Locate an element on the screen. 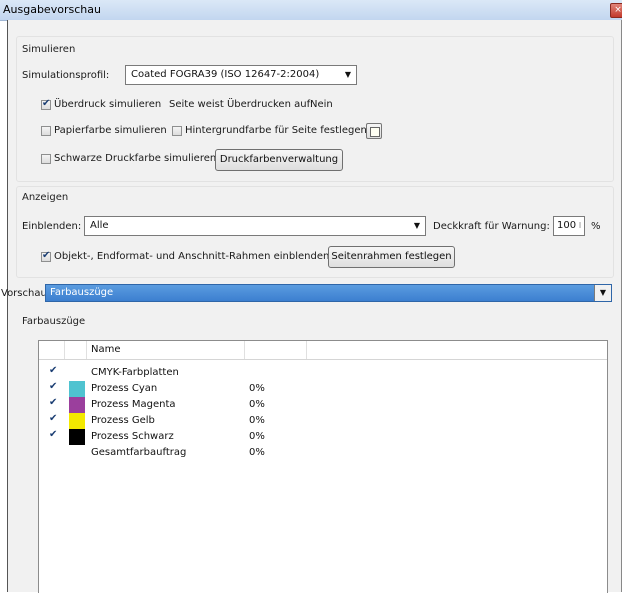 The width and height of the screenshot is (622, 593). bg-color-label: Hintergrundfarbe für Seite festlegen is located at coordinates (276, 130).